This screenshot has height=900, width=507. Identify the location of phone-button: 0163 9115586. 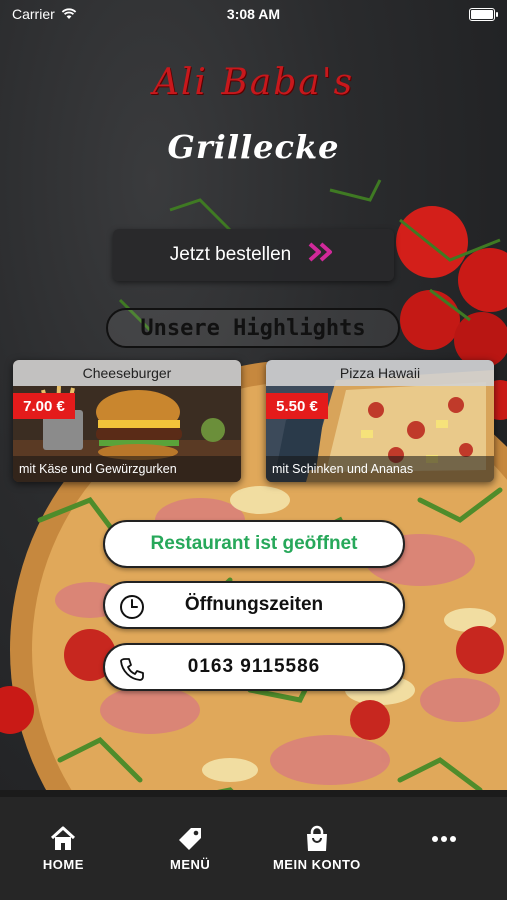
(254, 667).